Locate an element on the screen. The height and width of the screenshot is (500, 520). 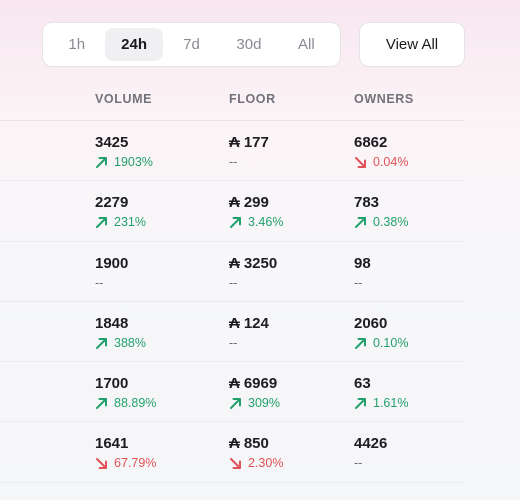
table-row: 1848 388% ₳ 124 -- 2060 0.10% is located at coordinates (232, 332).